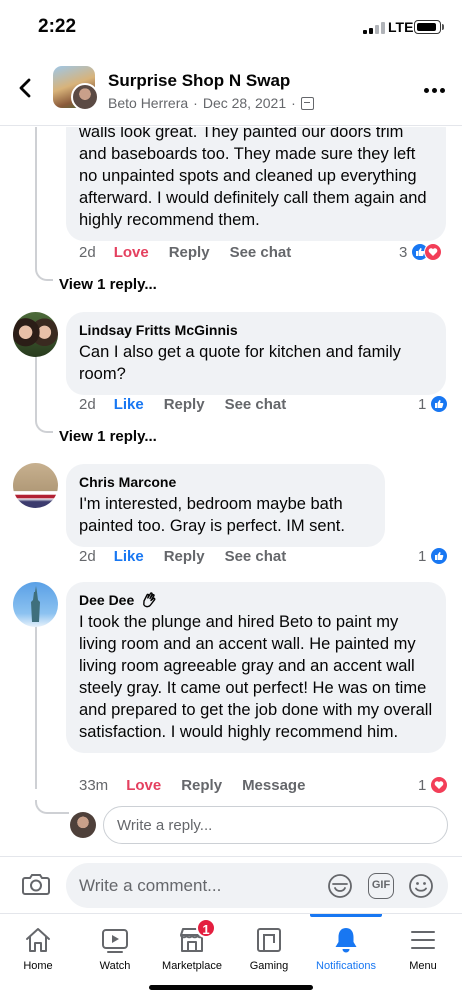 Image resolution: width=462 pixels, height=1000 pixels. What do you see at coordinates (269, 940) in the screenshot?
I see `gaming-icon` at bounding box center [269, 940].